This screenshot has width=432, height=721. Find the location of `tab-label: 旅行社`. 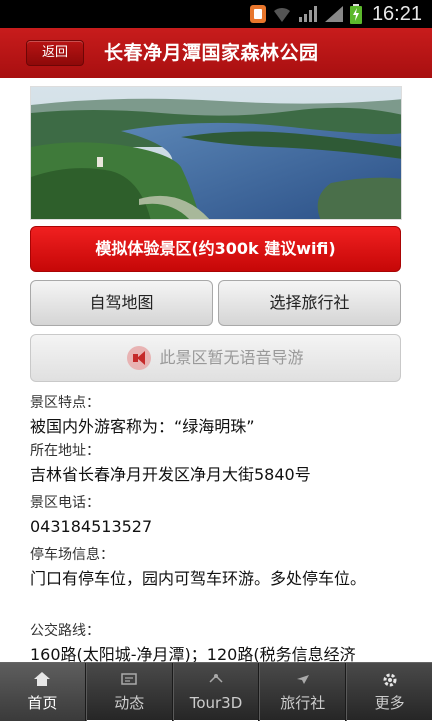

tab-label: 旅行社 is located at coordinates (303, 703).